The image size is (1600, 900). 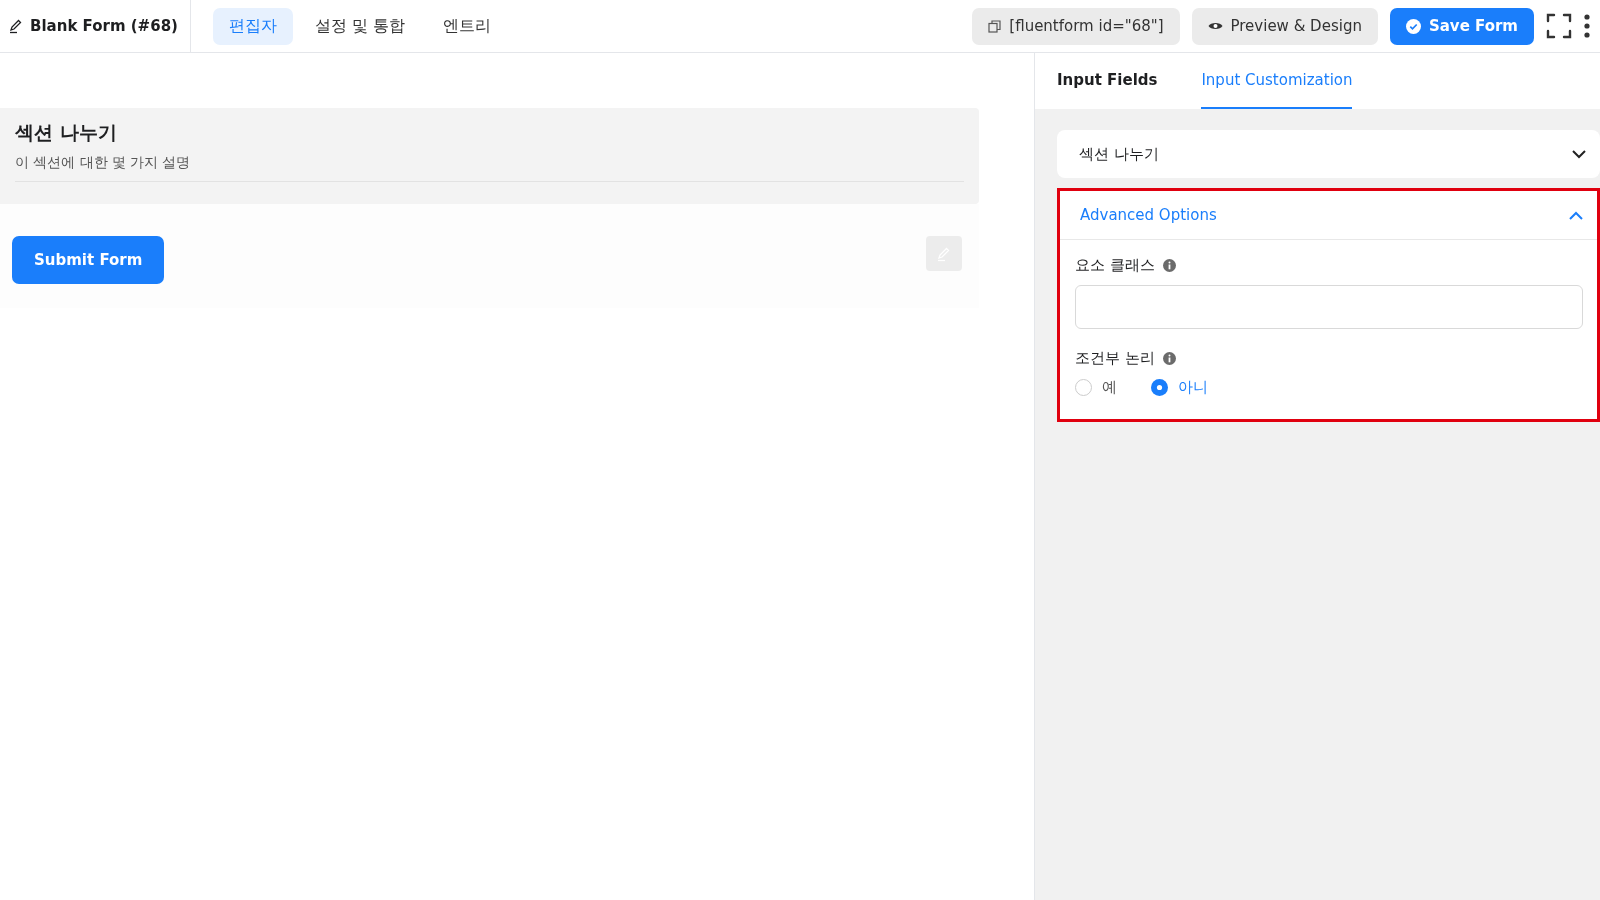 I want to click on field-select: 섹션 나누기, so click(x=1328, y=154).